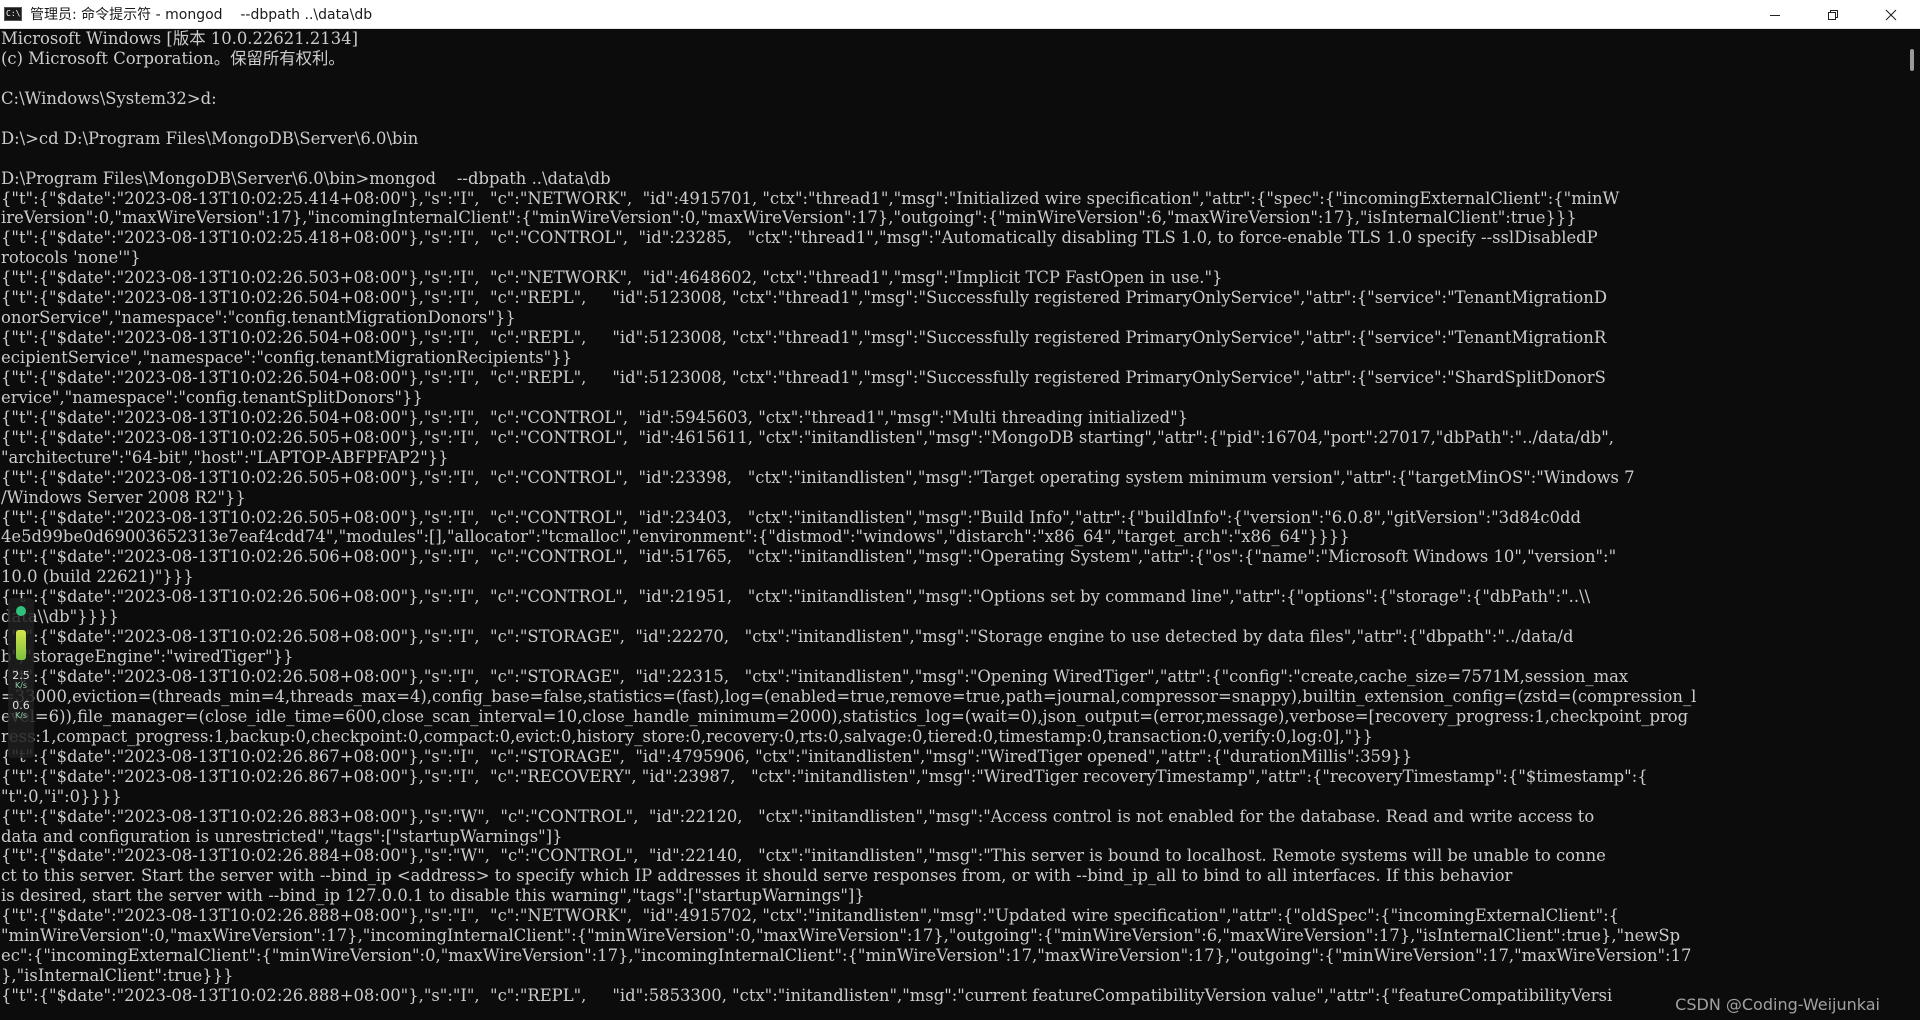 The image size is (1920, 1020). I want to click on restore-icon, so click(1833, 14).